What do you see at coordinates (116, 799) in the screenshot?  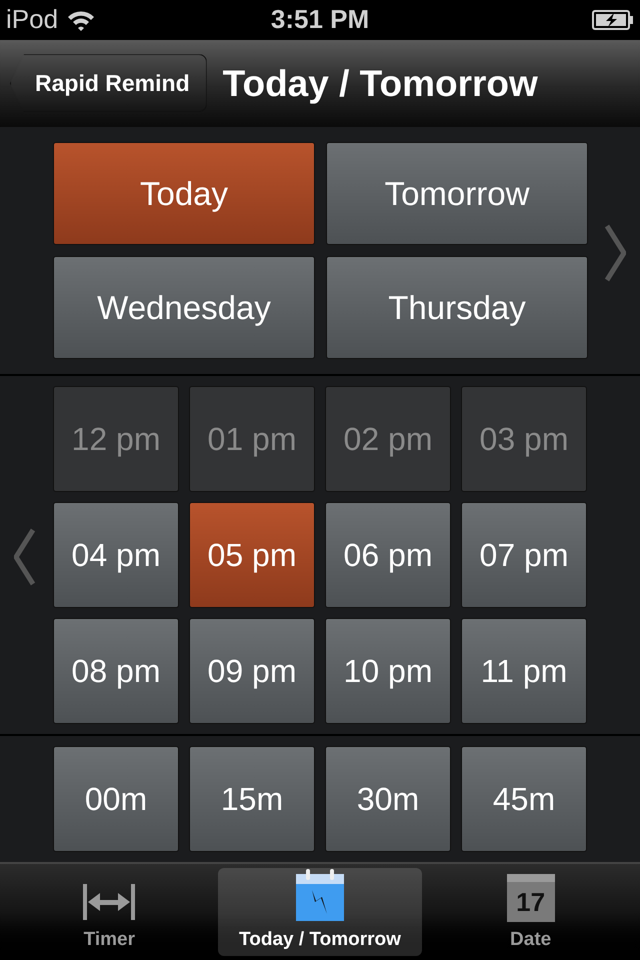 I see `minute-button: 00m` at bounding box center [116, 799].